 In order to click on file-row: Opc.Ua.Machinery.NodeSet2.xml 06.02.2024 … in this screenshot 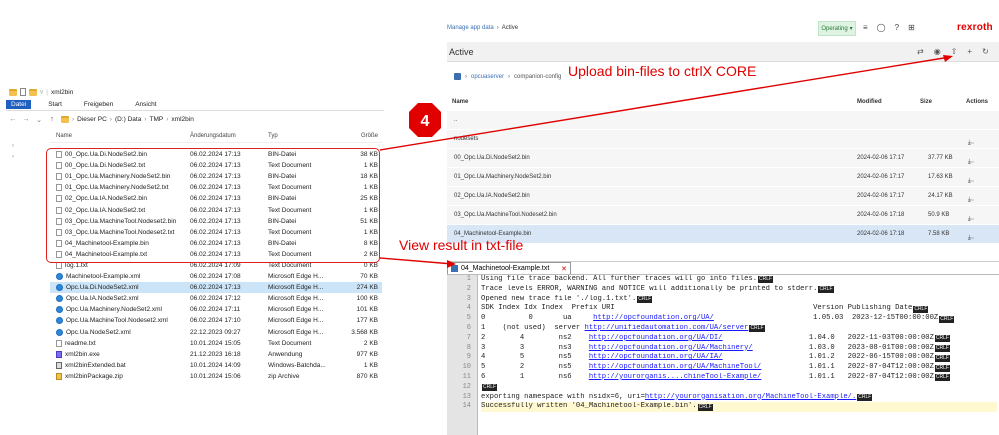, I will do `click(216, 309)`.